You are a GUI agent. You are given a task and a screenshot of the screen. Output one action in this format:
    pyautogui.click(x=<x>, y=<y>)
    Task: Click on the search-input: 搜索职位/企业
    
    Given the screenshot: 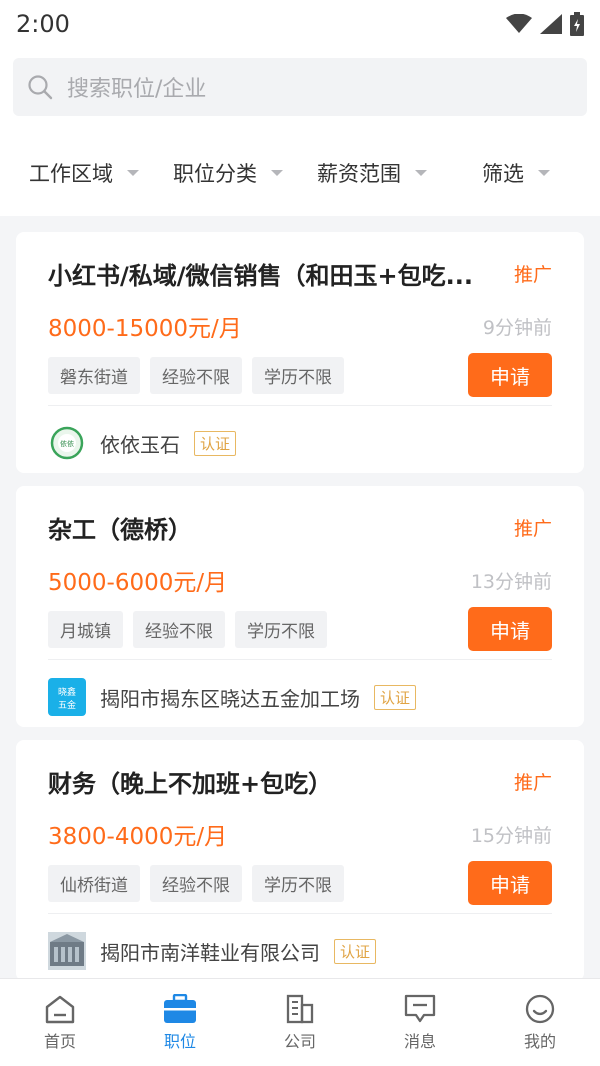 What is the action you would take?
    pyautogui.click(x=300, y=87)
    